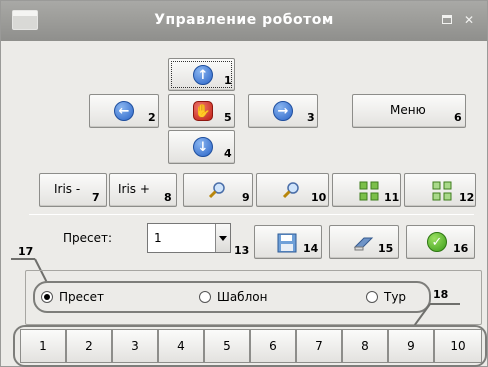  What do you see at coordinates (96, 197) in the screenshot?
I see `iris-minus-number: 7` at bounding box center [96, 197].